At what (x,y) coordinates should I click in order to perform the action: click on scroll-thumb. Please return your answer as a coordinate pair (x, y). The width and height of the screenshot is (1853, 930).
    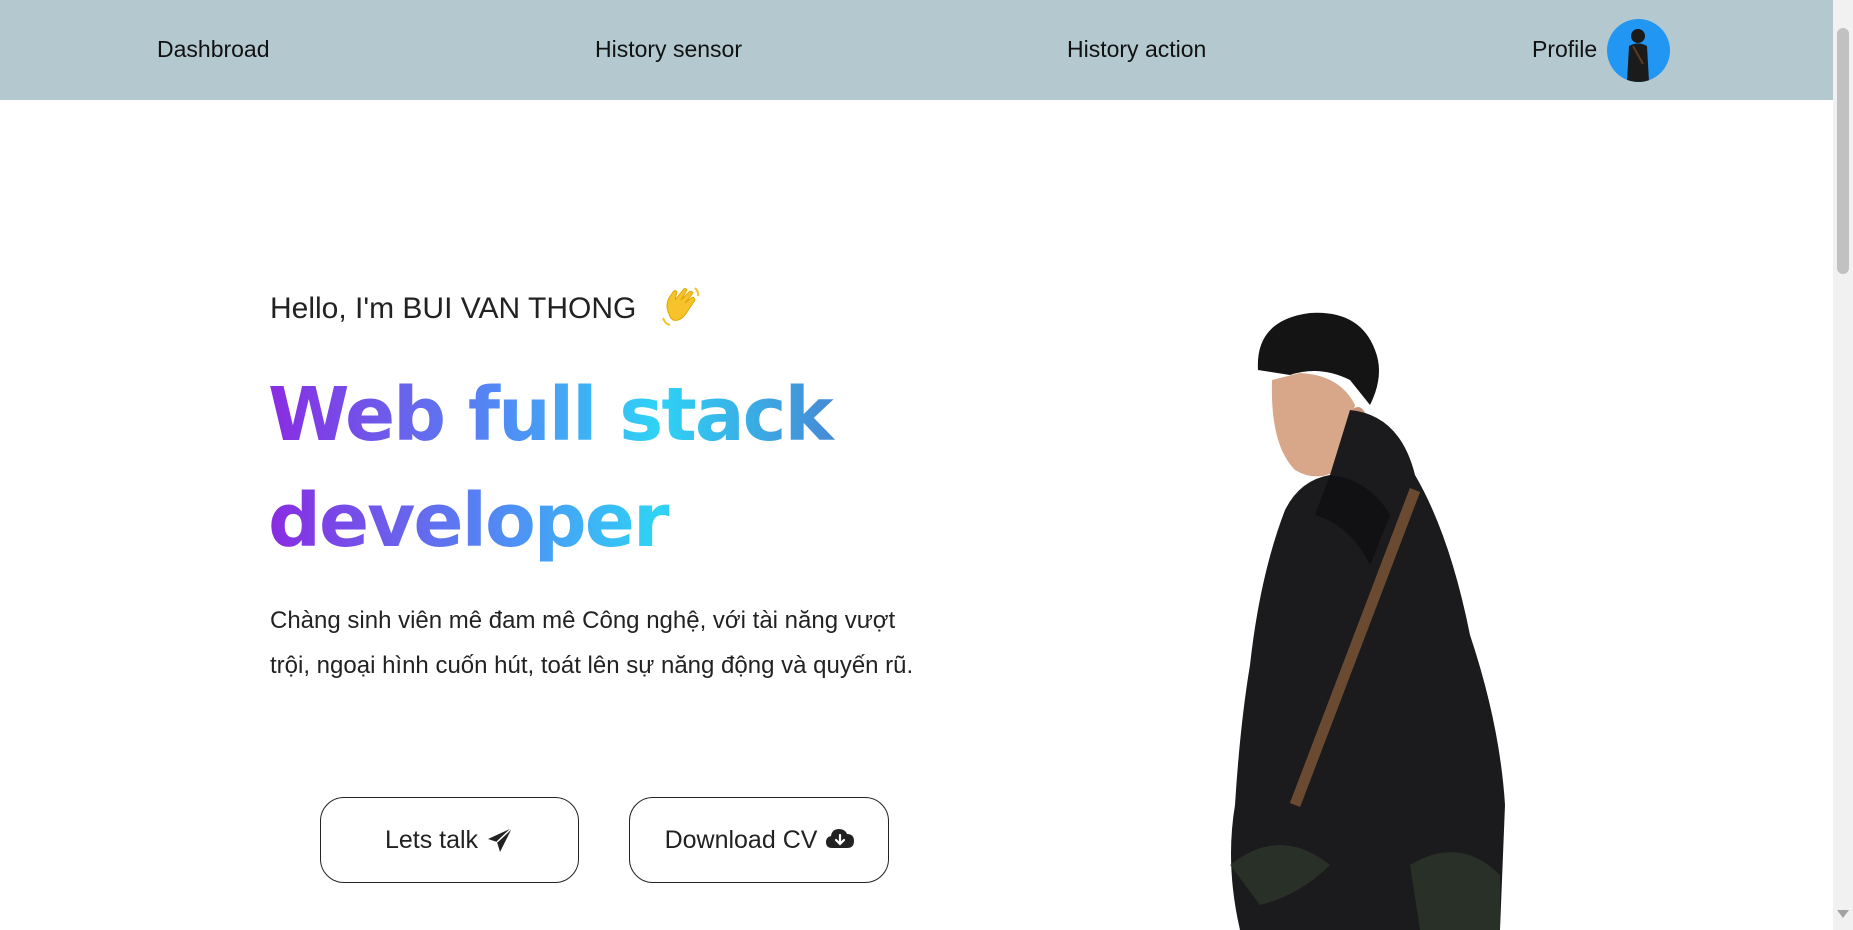
    Looking at the image, I should click on (1843, 151).